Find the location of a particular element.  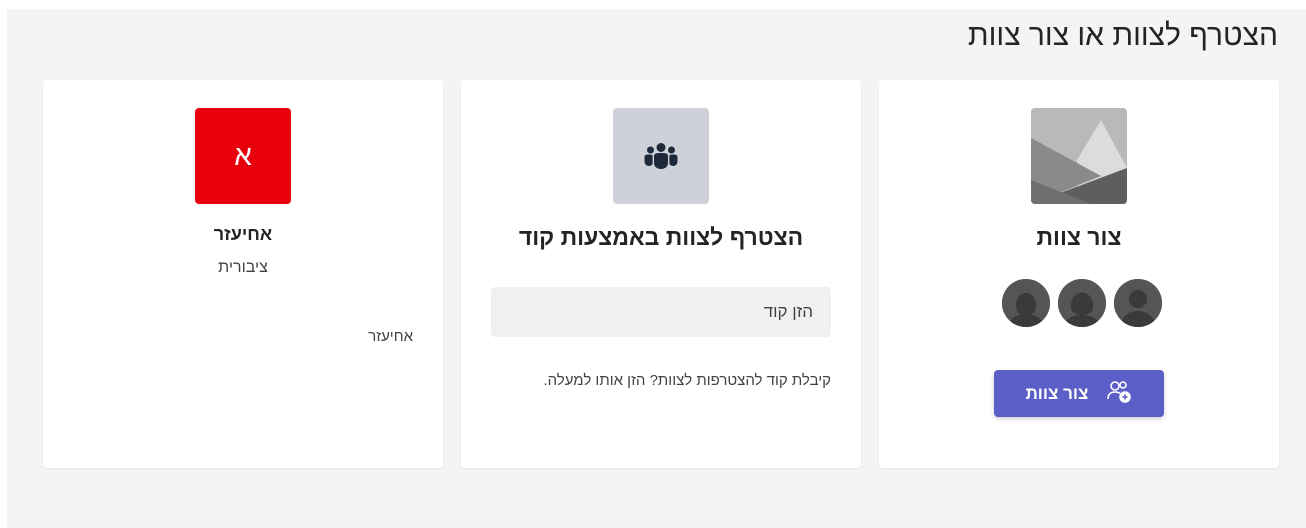

avatar-group is located at coordinates (1084, 303).